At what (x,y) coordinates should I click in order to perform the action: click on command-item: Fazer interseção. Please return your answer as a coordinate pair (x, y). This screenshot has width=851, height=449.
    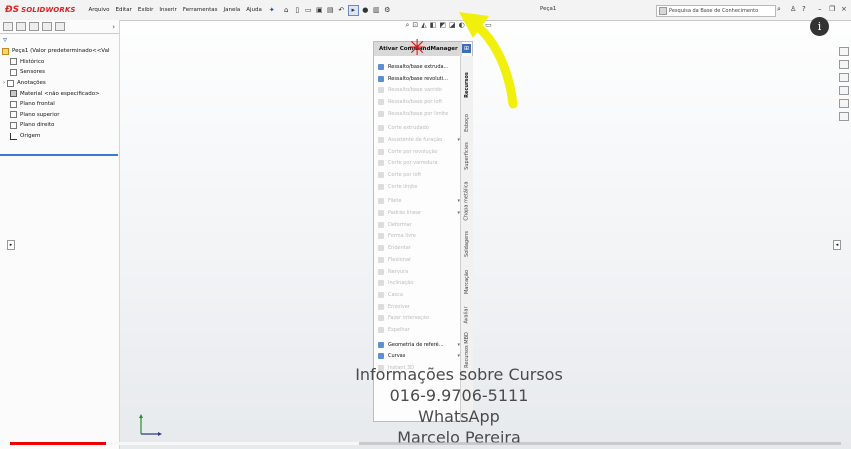
    Looking at the image, I should click on (419, 318).